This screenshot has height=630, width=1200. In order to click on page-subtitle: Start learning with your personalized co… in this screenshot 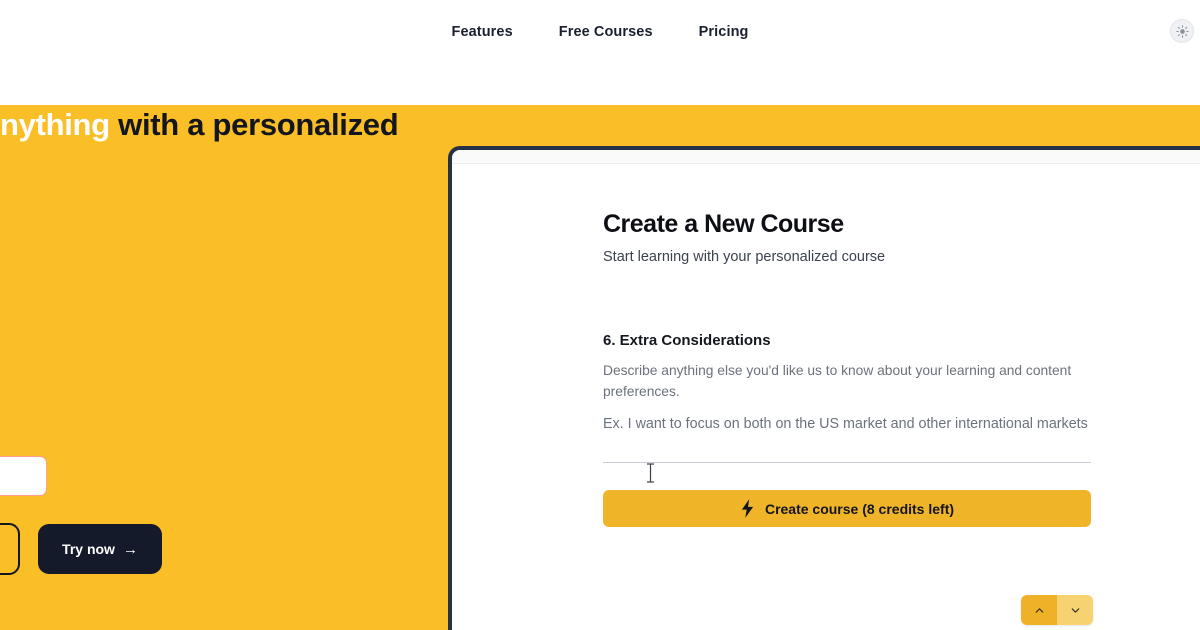, I will do `click(744, 257)`.